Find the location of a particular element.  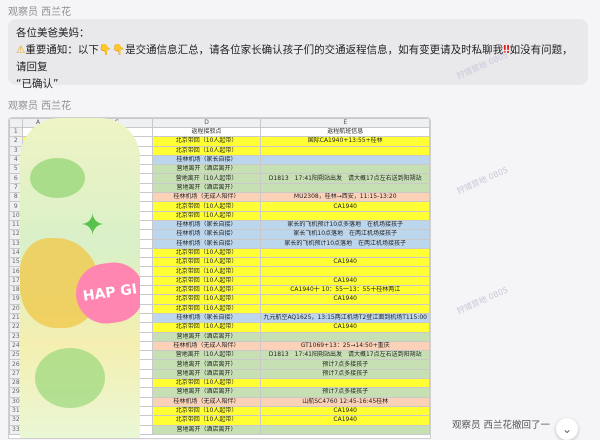

flight-info-cell: MU2308，桂林→西安，11:15-13:20 is located at coordinates (345, 197).